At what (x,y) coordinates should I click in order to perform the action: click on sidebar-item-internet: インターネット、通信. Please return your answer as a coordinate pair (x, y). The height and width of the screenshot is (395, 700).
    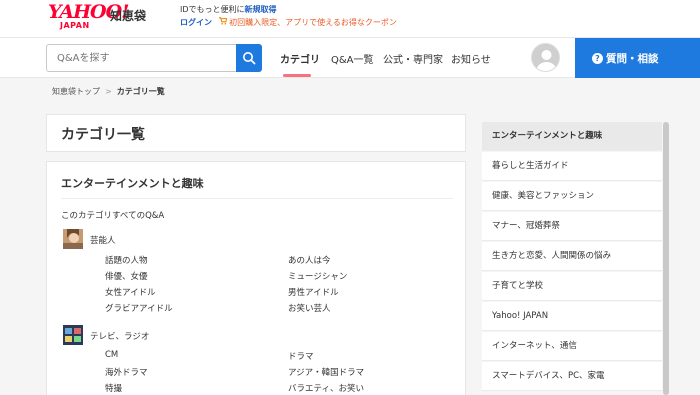
    Looking at the image, I should click on (572, 346).